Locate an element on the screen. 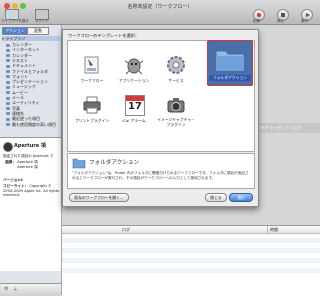 This screenshot has width=320, height=296. library-item: ユーティリティ is located at coordinates (35, 102).